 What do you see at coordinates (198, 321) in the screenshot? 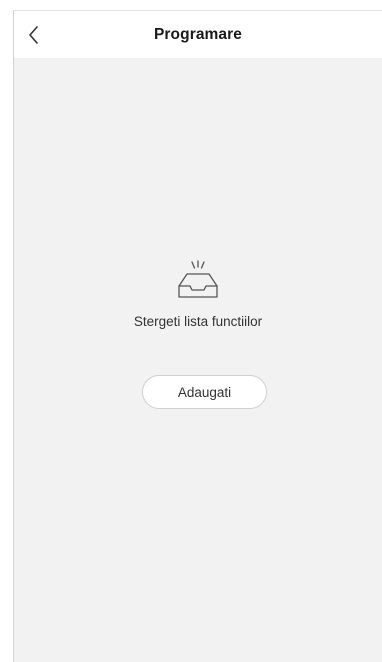
I see `empty-message: Stergeti lista functiilor` at bounding box center [198, 321].